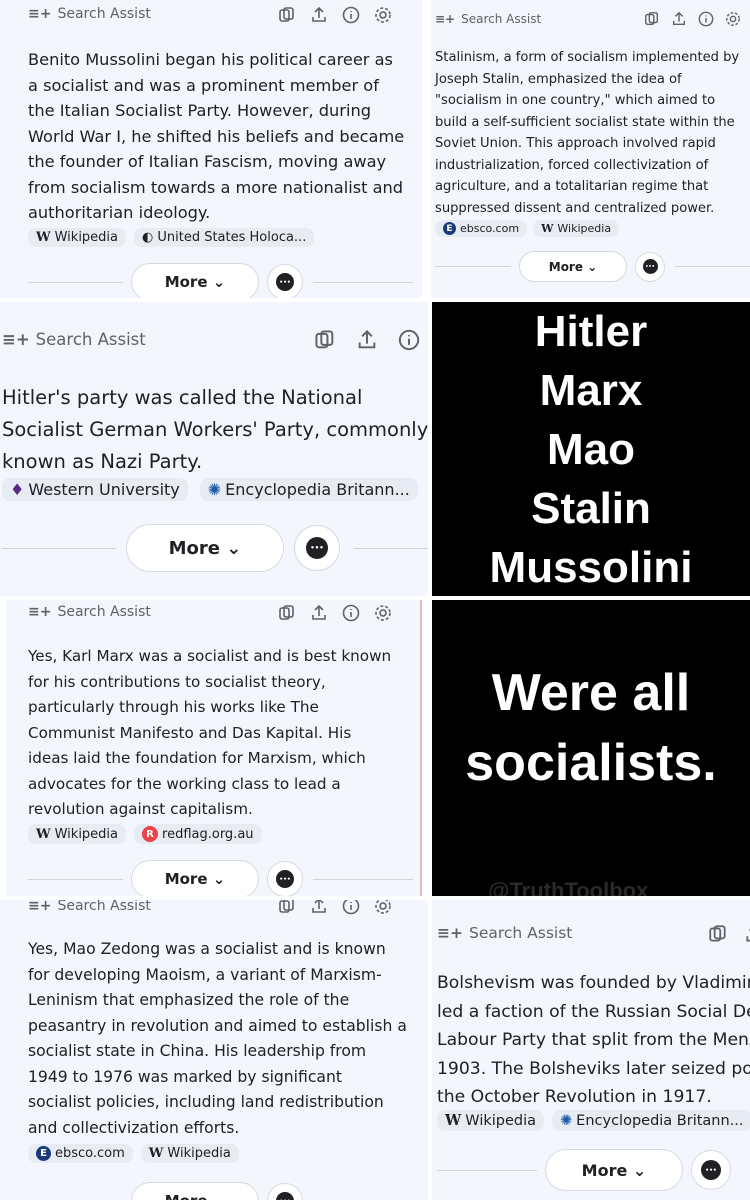  I want to click on source-chips: Eebsco.com W Wikipedia, so click(133, 1153).